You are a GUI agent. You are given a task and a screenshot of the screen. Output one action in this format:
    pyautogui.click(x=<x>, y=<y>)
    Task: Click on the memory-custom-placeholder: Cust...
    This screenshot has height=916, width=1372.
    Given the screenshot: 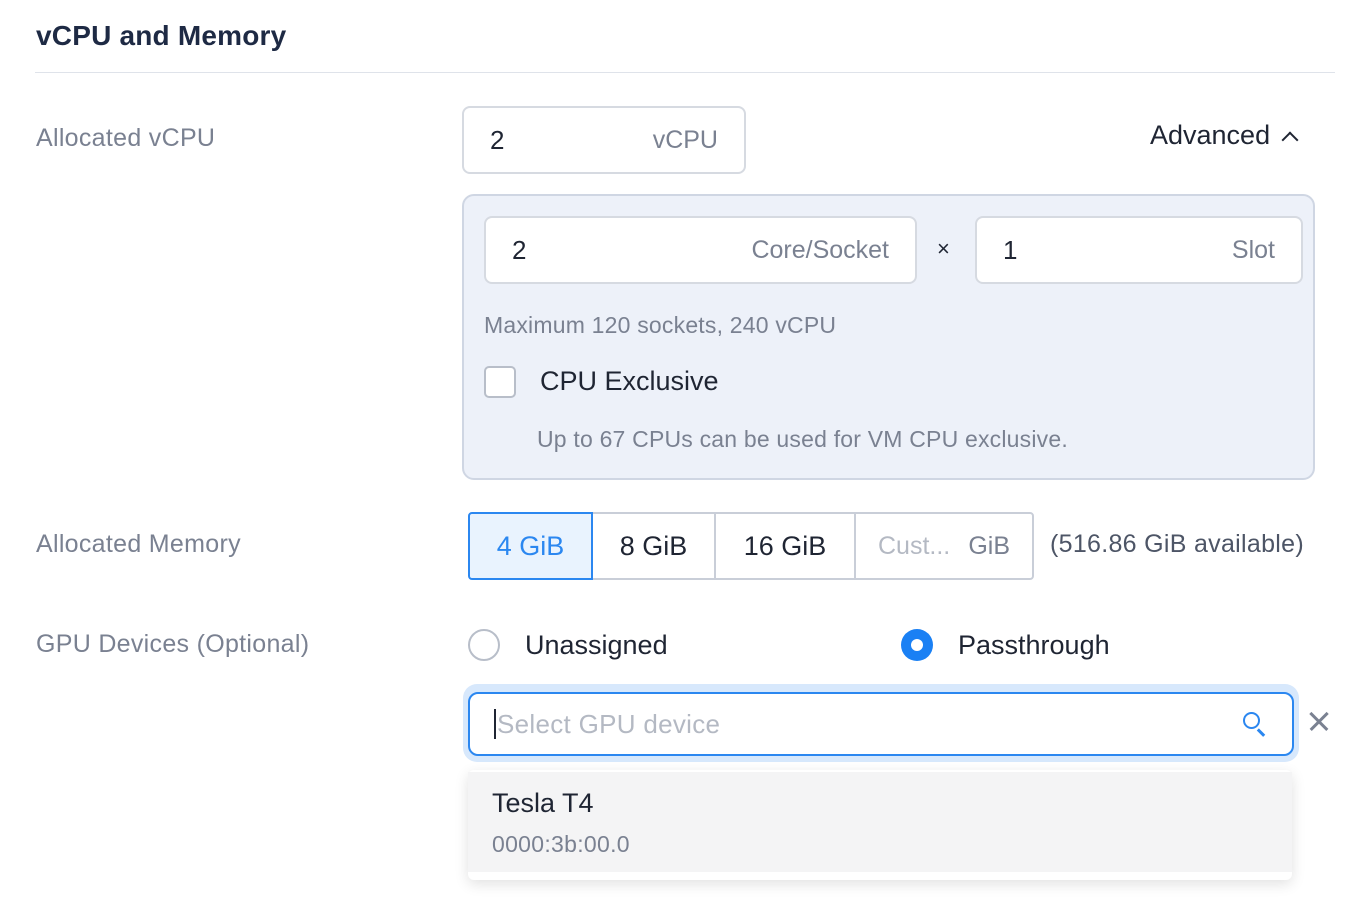 What is the action you would take?
    pyautogui.click(x=914, y=545)
    